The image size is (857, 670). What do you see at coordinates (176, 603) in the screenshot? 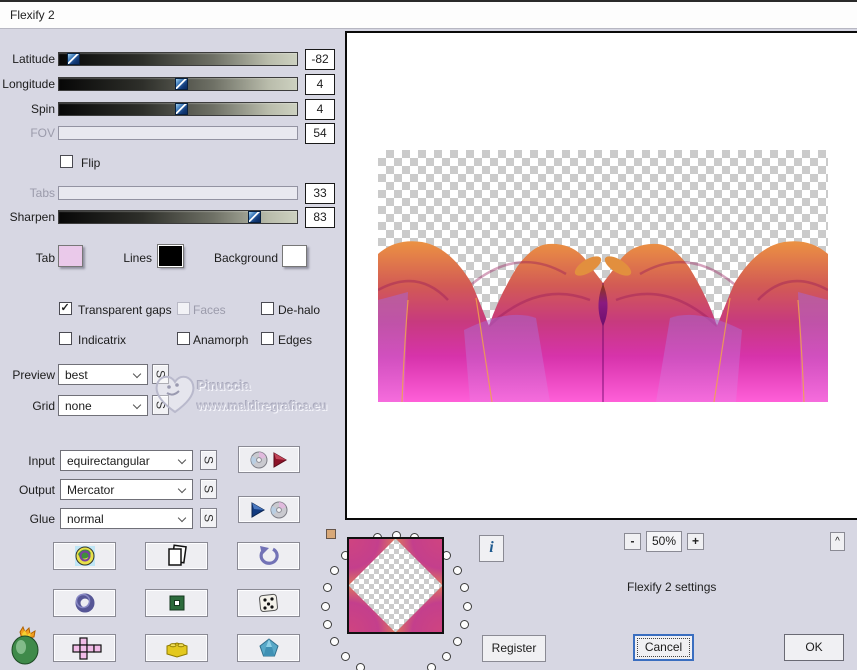
I see `frame-button` at bounding box center [176, 603].